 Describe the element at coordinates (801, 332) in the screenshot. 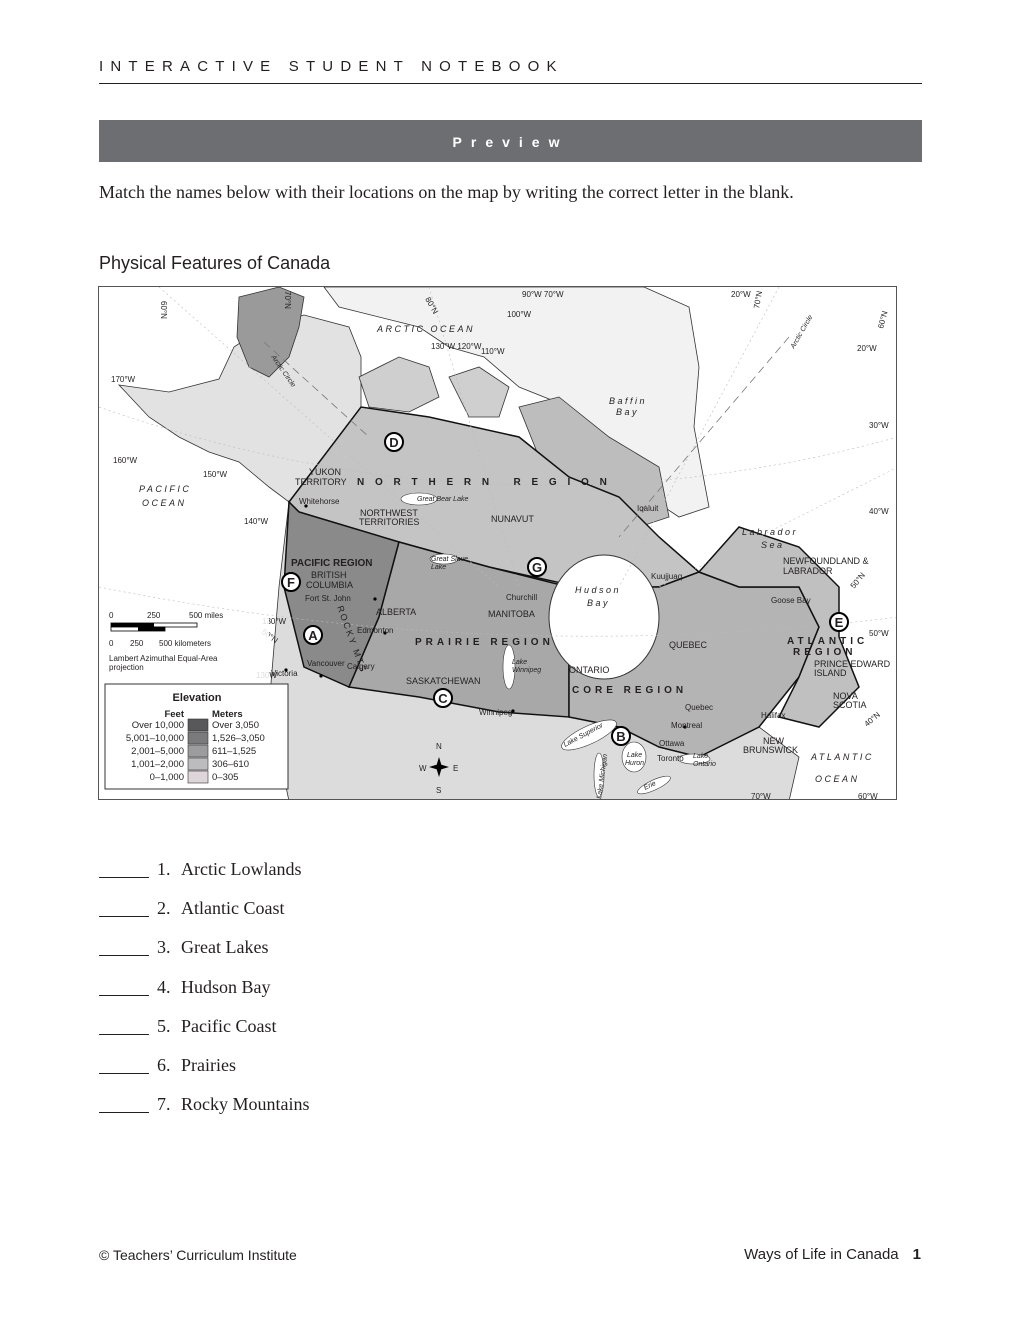

I see `arctic-circle-label: Arctic Circle` at that location.